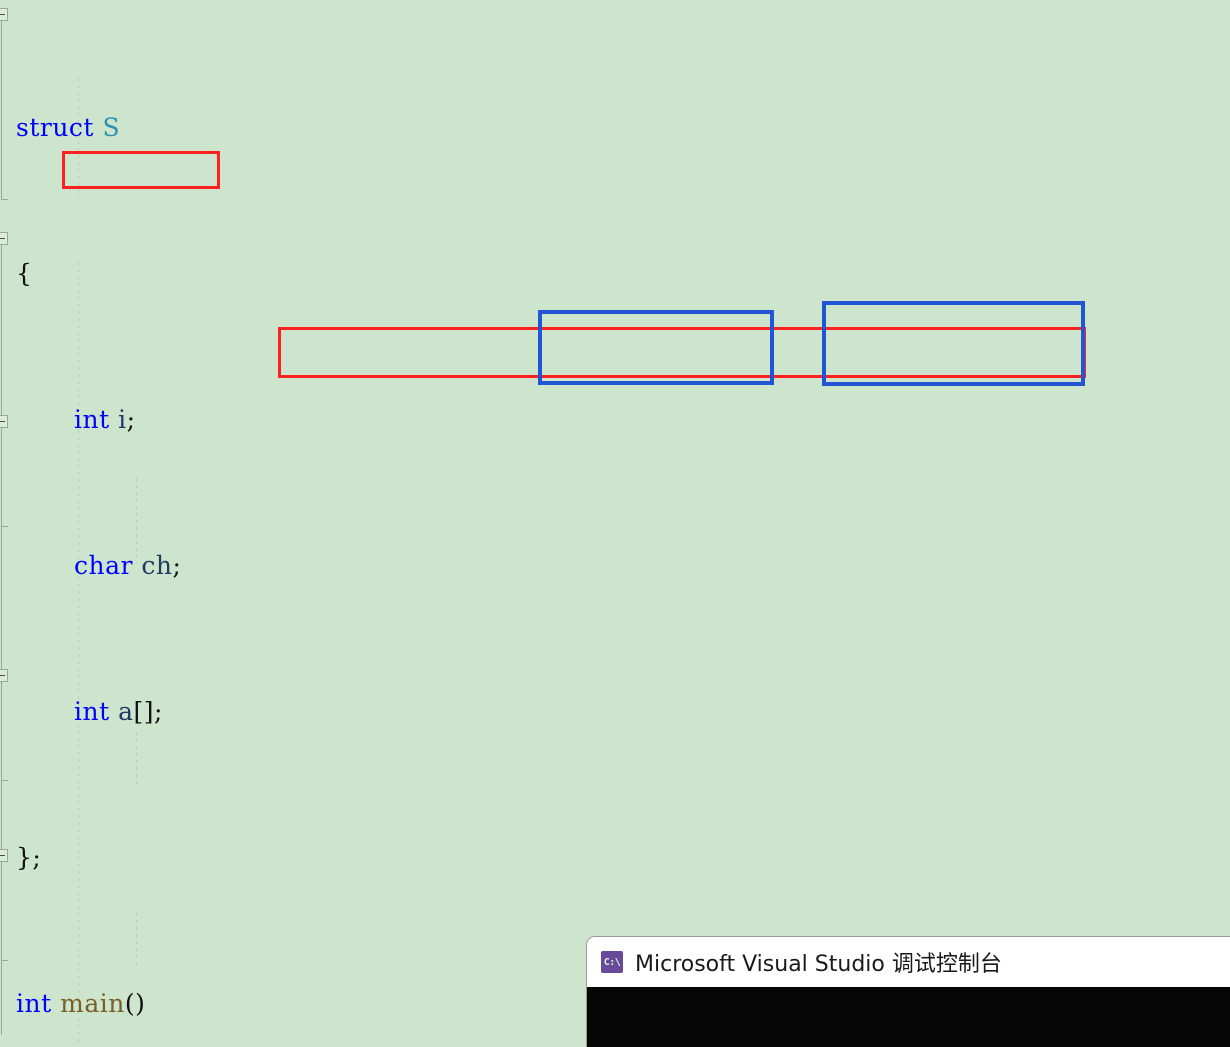 This screenshot has height=1047, width=1230. What do you see at coordinates (92, 1003) in the screenshot?
I see `token-function: main` at bounding box center [92, 1003].